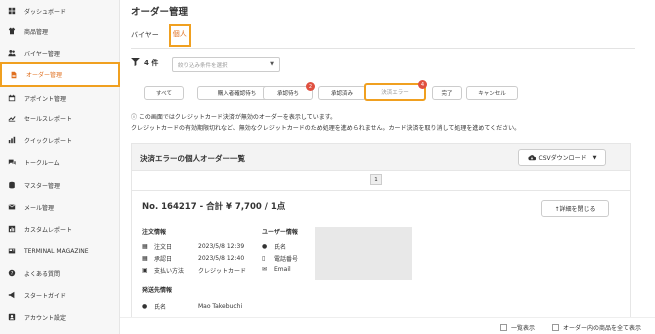  I want to click on pagination-page: 1, so click(376, 179).